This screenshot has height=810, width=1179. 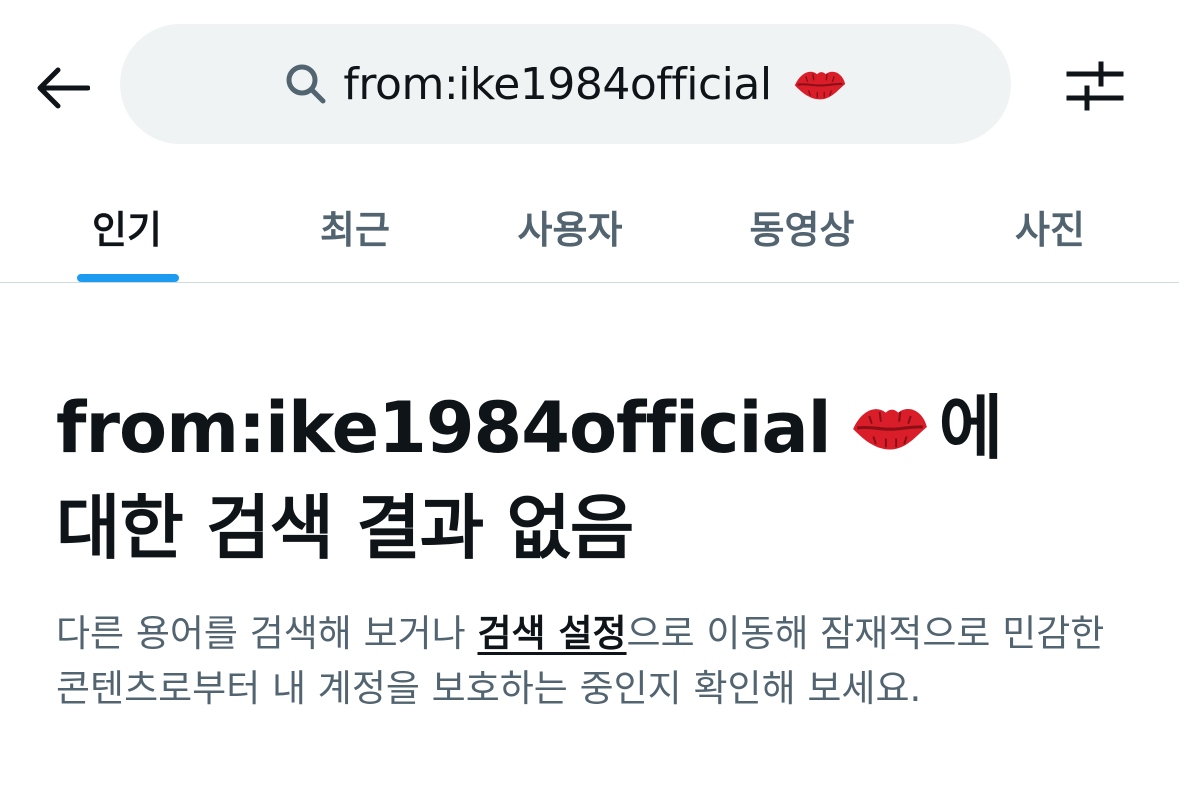 What do you see at coordinates (570, 229) in the screenshot?
I see `tab-label: 사용자` at bounding box center [570, 229].